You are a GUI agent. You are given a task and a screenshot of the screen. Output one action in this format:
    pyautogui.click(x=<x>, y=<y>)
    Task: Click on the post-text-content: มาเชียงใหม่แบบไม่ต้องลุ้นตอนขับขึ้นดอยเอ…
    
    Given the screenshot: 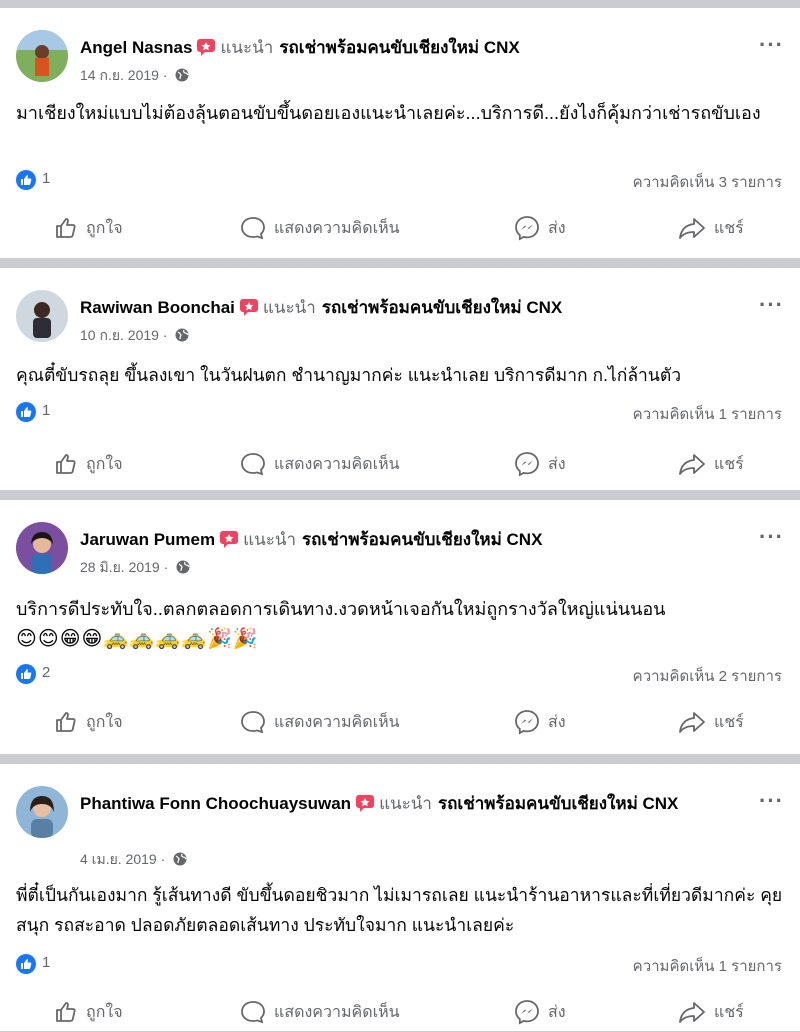 What is the action you would take?
    pyautogui.click(x=388, y=113)
    